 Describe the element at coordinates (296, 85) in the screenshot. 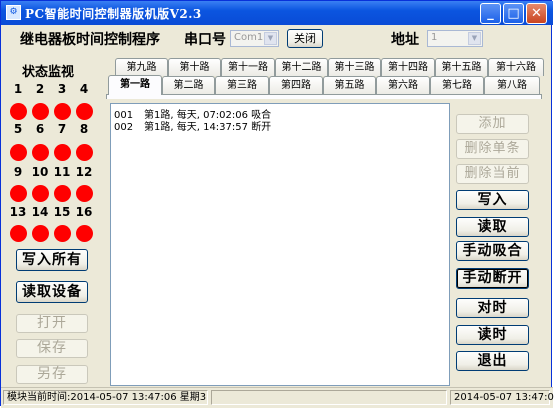

I see `tab-channel-4: 第四路` at that location.